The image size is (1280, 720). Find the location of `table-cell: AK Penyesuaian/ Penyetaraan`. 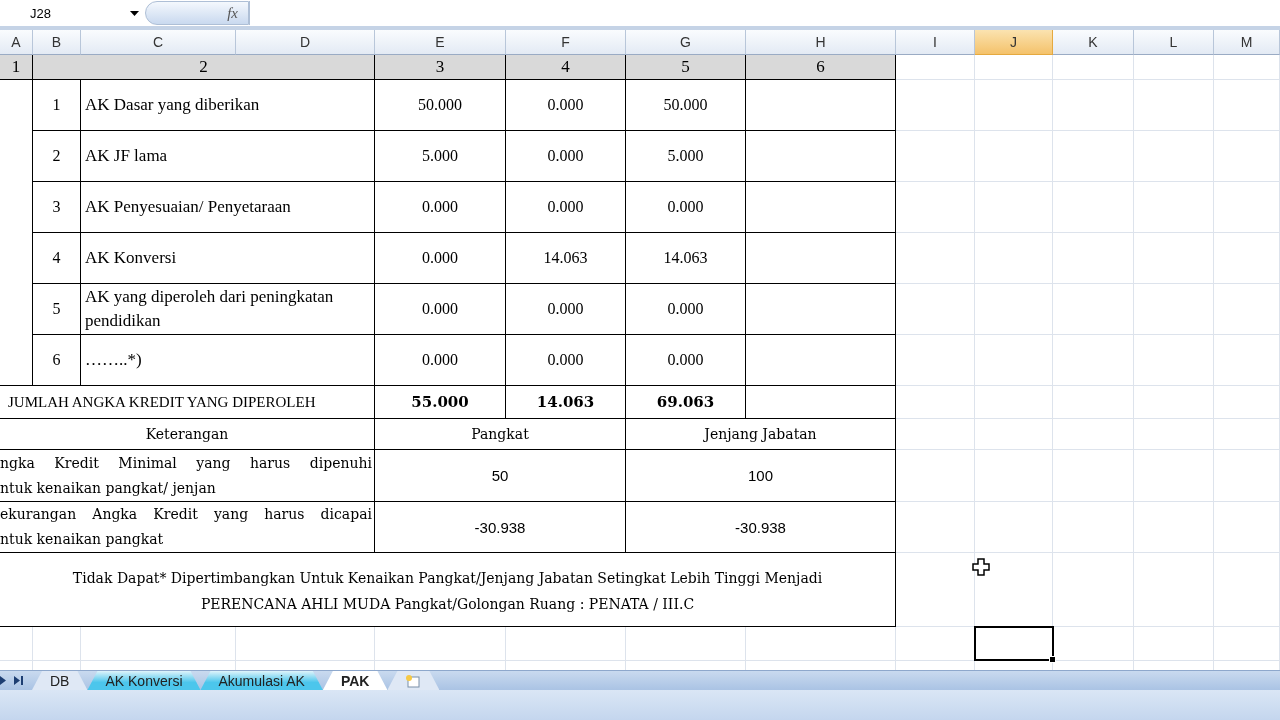

table-cell: AK Penyesuaian/ Penyetaraan is located at coordinates (228, 207).